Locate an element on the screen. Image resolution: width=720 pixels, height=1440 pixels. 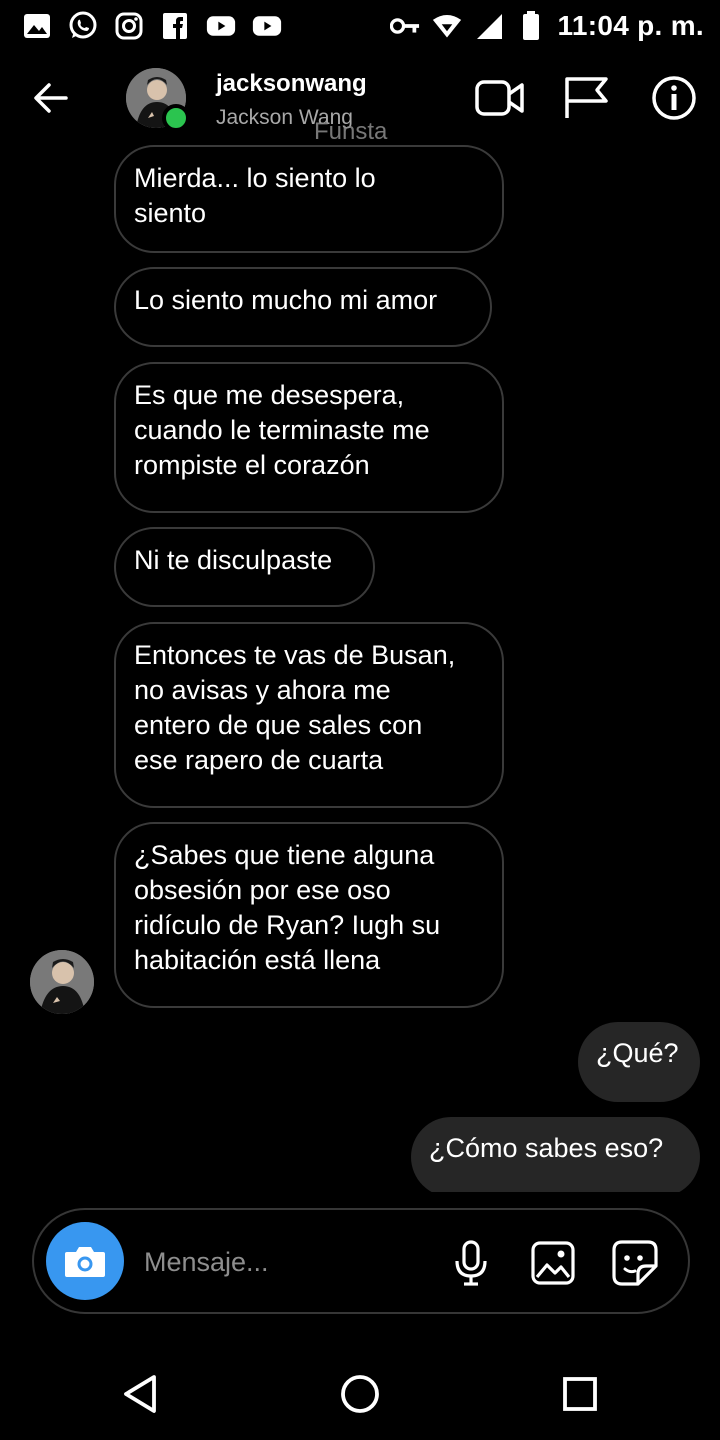
sender-avatar is located at coordinates (62, 982).